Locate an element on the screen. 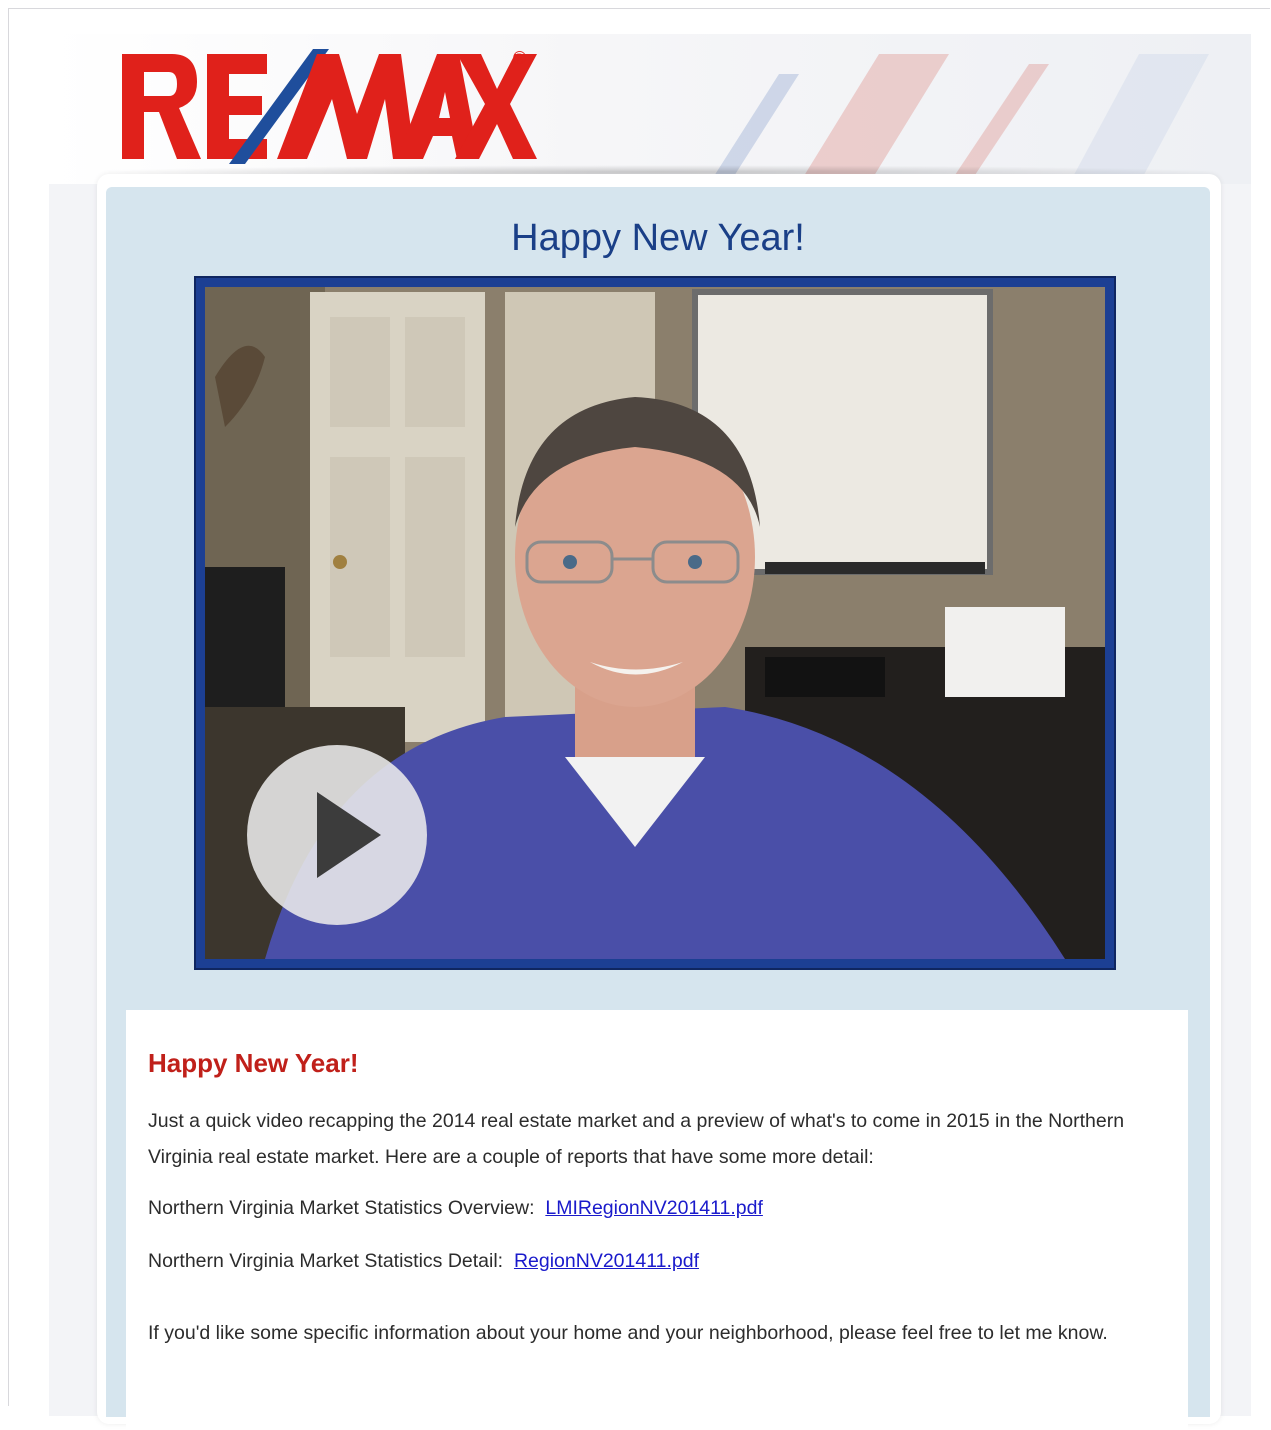 Image resolution: width=1271 pixels, height=1430 pixels. message-title: Happy New Year! is located at coordinates (253, 1063).